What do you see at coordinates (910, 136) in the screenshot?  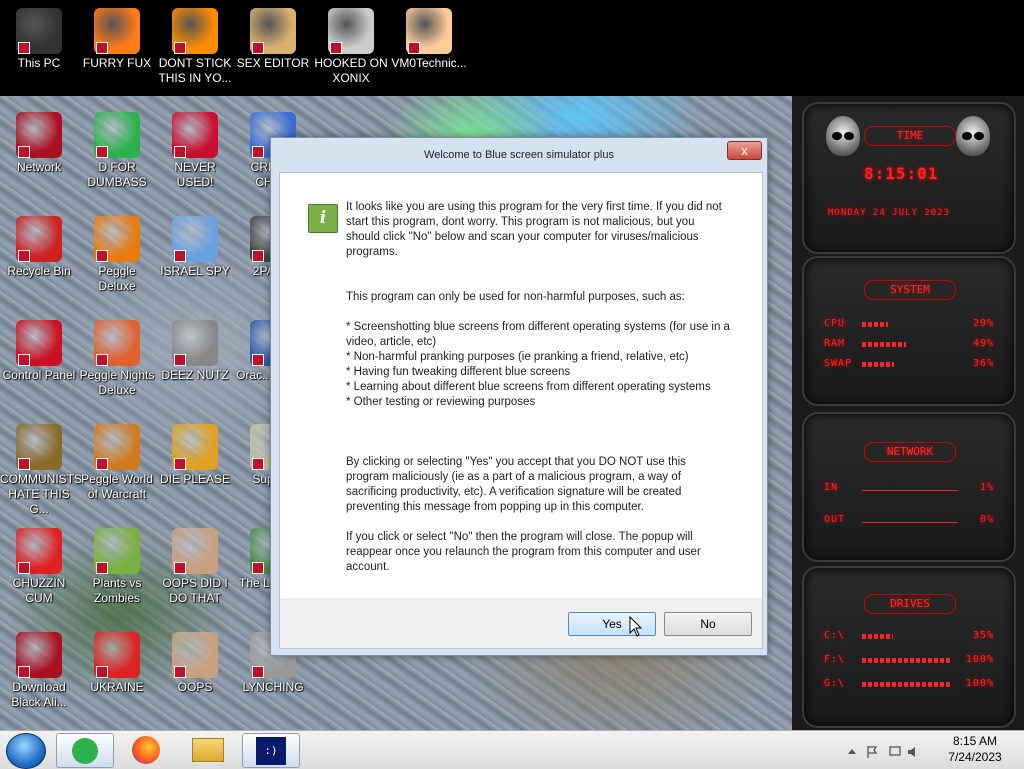 I see `time-header: TIME` at bounding box center [910, 136].